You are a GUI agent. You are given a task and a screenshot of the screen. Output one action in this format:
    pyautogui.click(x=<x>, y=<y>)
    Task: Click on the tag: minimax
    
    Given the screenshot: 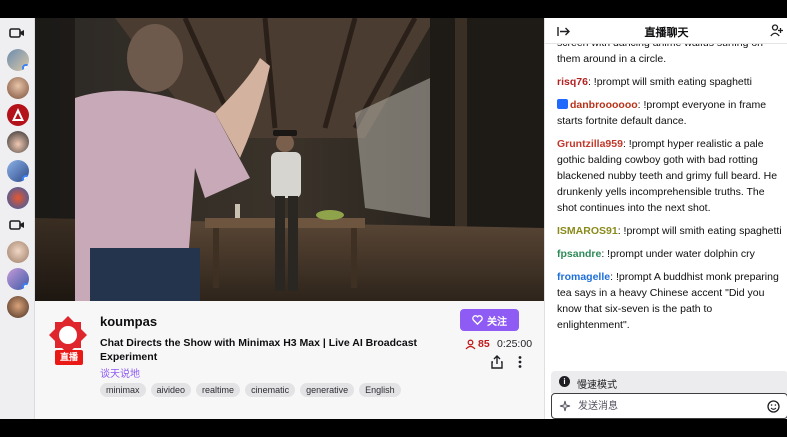 What is the action you would take?
    pyautogui.click(x=123, y=390)
    